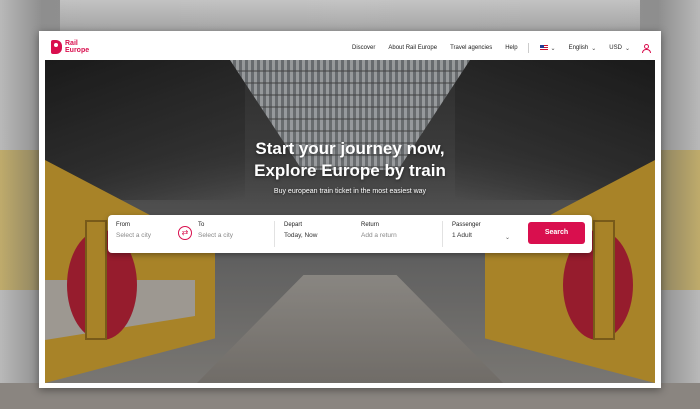 This screenshot has width=700, height=409. Describe the element at coordinates (363, 48) in the screenshot. I see `nav-link-discover: Discover` at that location.